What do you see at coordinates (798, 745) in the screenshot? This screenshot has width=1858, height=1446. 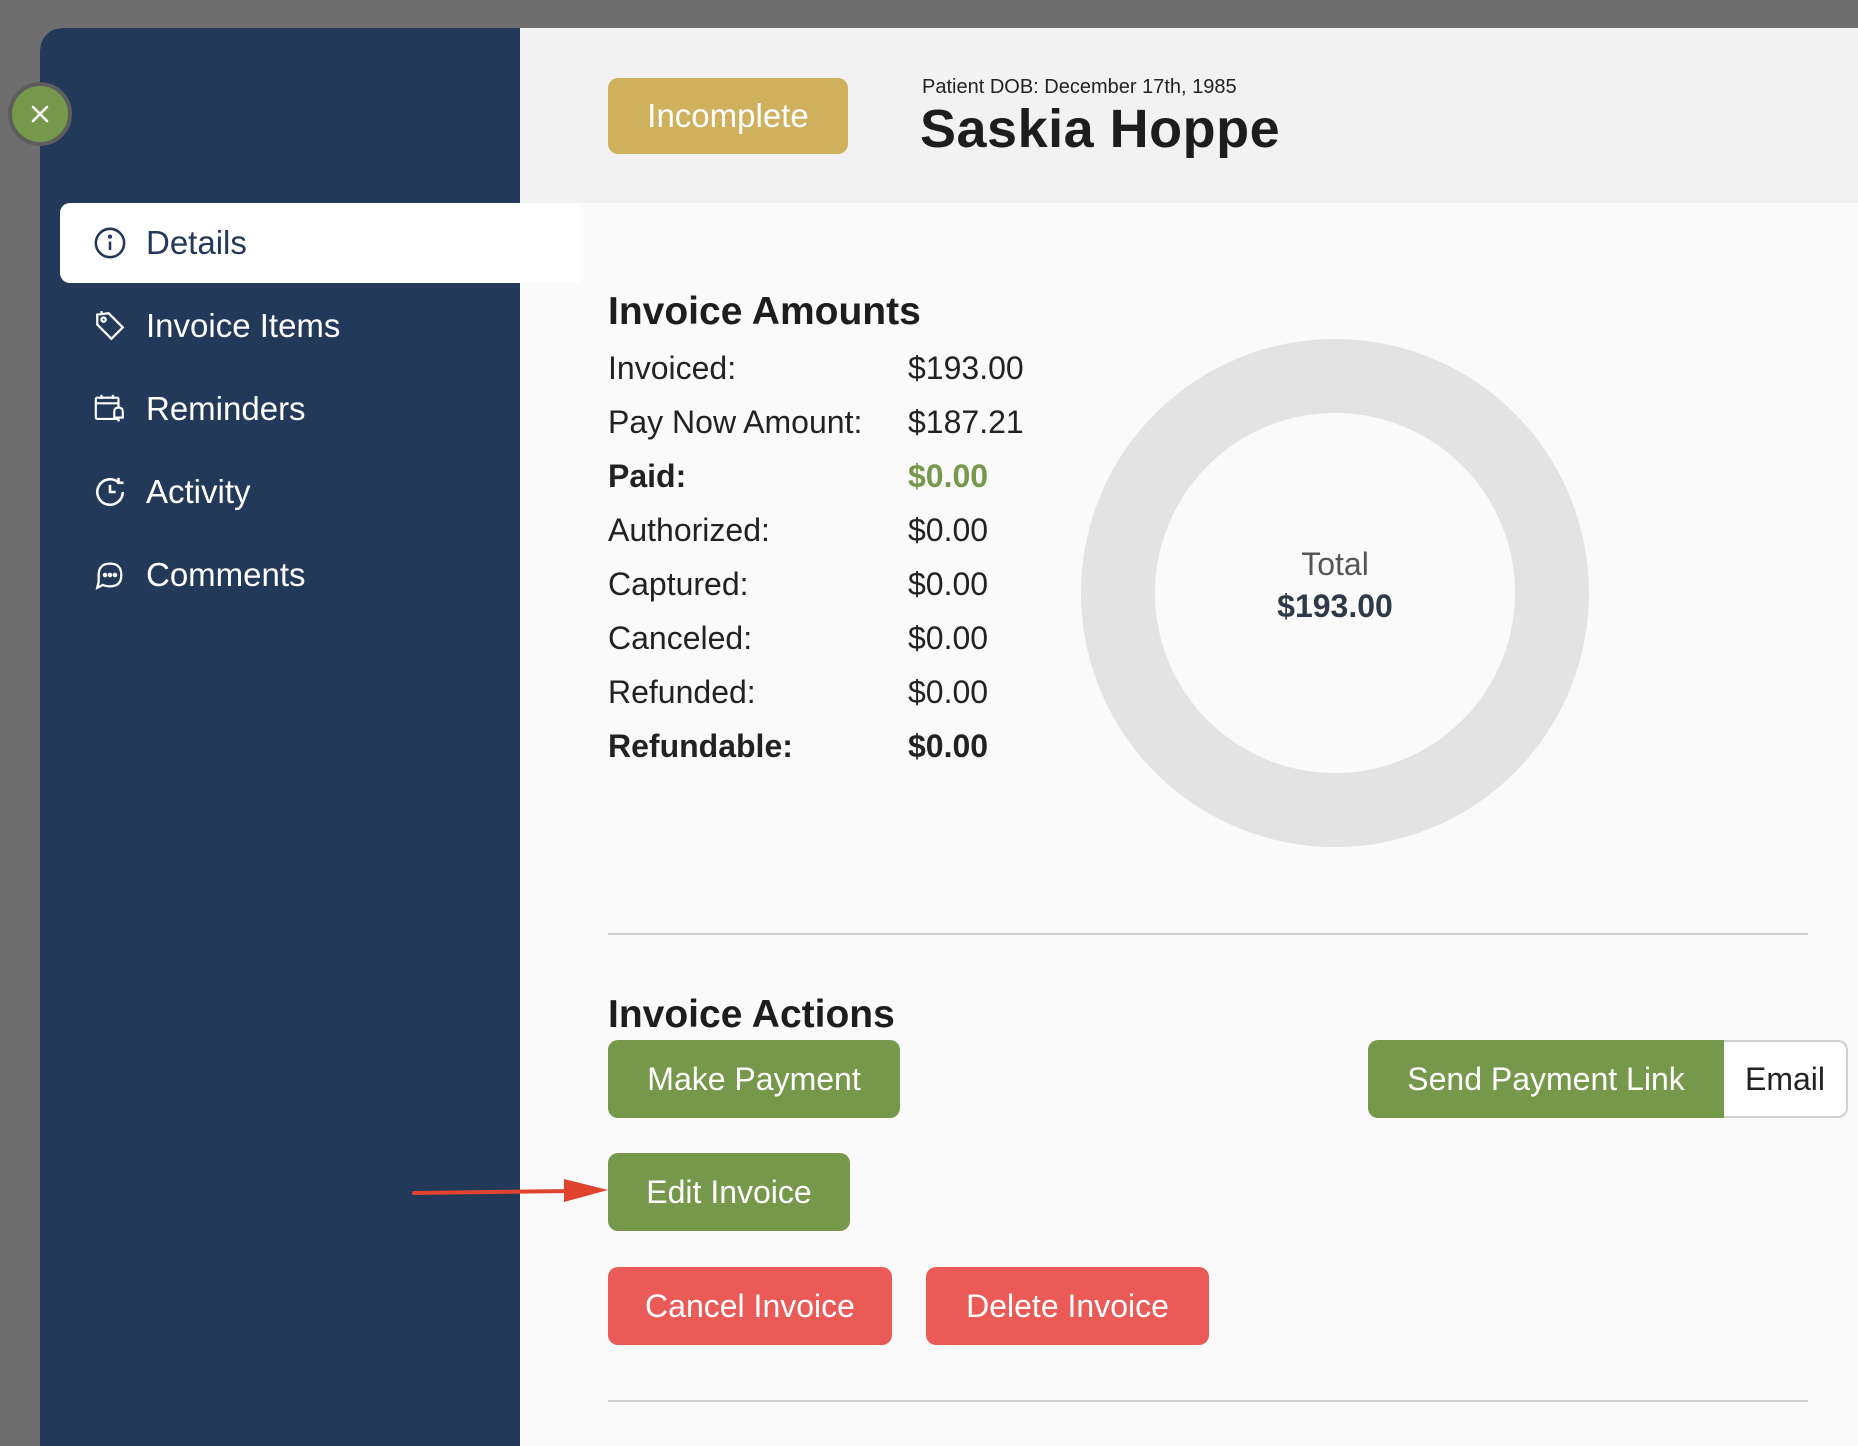 I see `amount-row-refundable: Refundable: $0.00` at bounding box center [798, 745].